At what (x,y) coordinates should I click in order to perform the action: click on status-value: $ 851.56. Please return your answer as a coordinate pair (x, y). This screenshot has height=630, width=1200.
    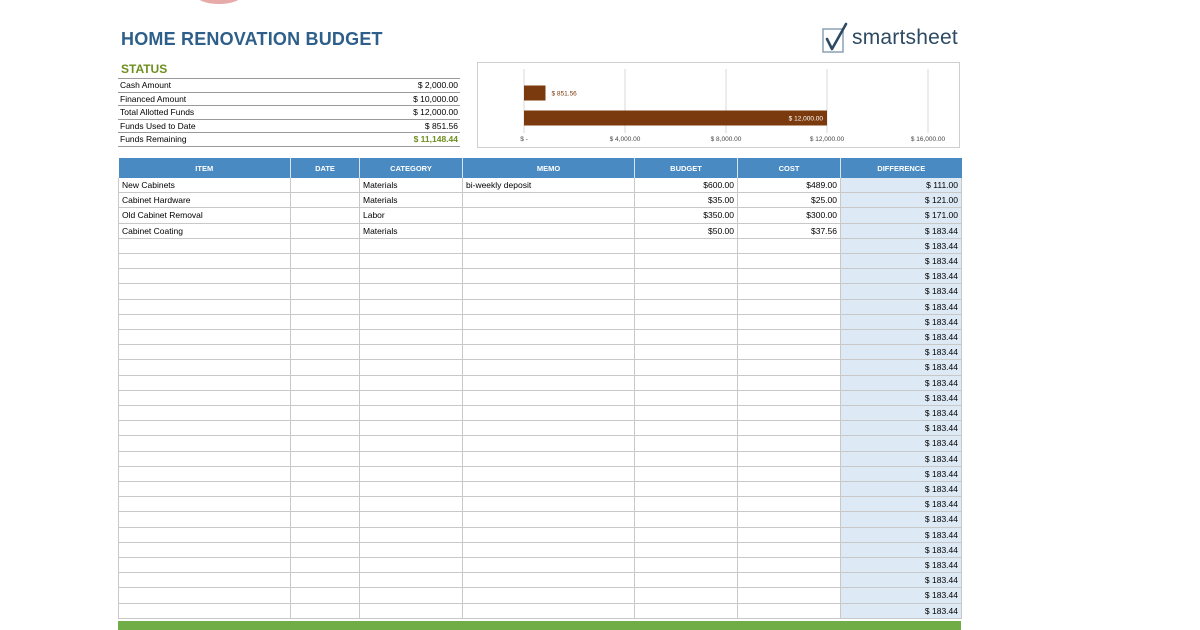
    Looking at the image, I should click on (394, 126).